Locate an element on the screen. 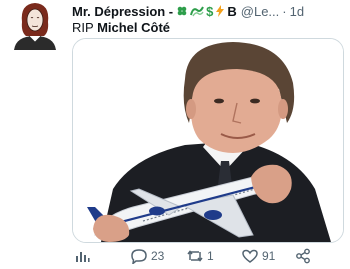 This screenshot has height=269, width=350. reply-icon is located at coordinates (139, 256).